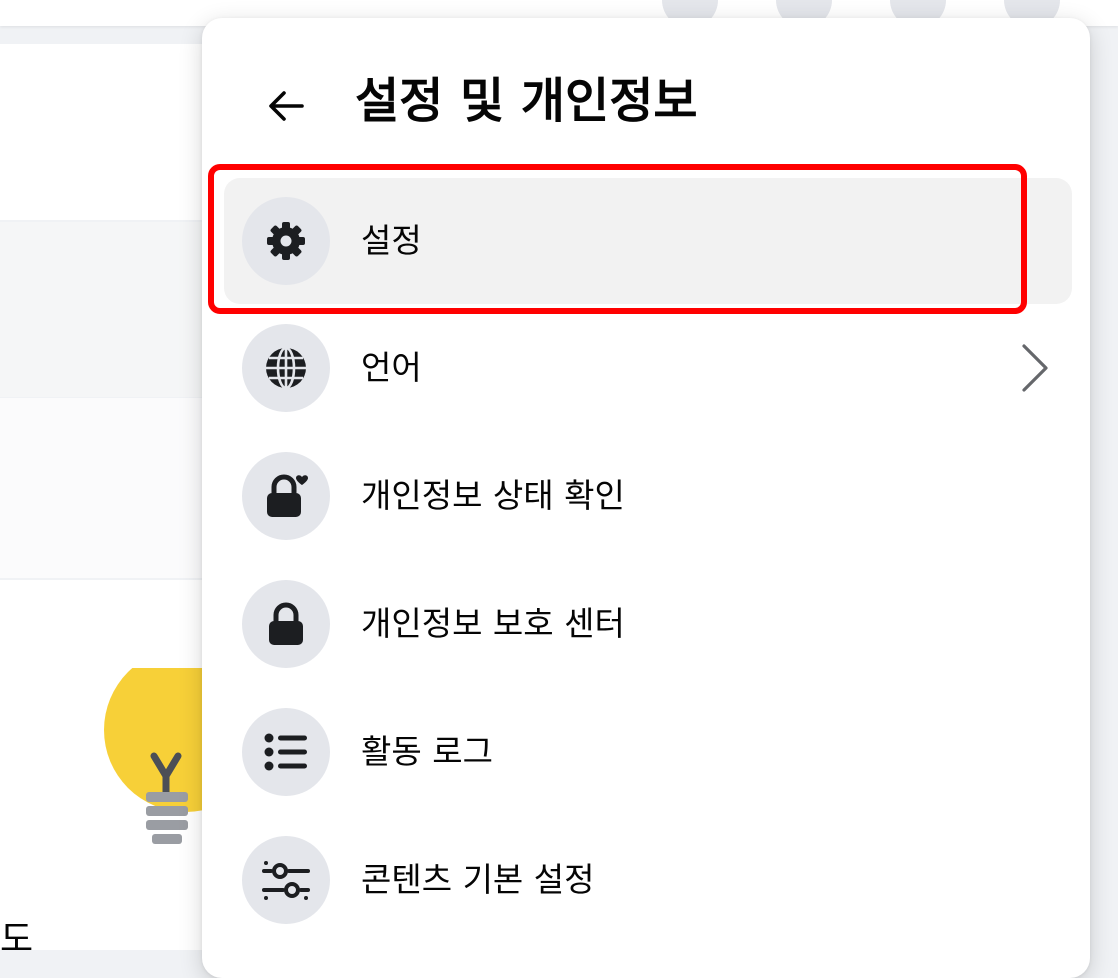 This screenshot has height=978, width=1118. Describe the element at coordinates (648, 624) in the screenshot. I see `menu-item-privacy-center: 개인정보 보호 센터` at that location.